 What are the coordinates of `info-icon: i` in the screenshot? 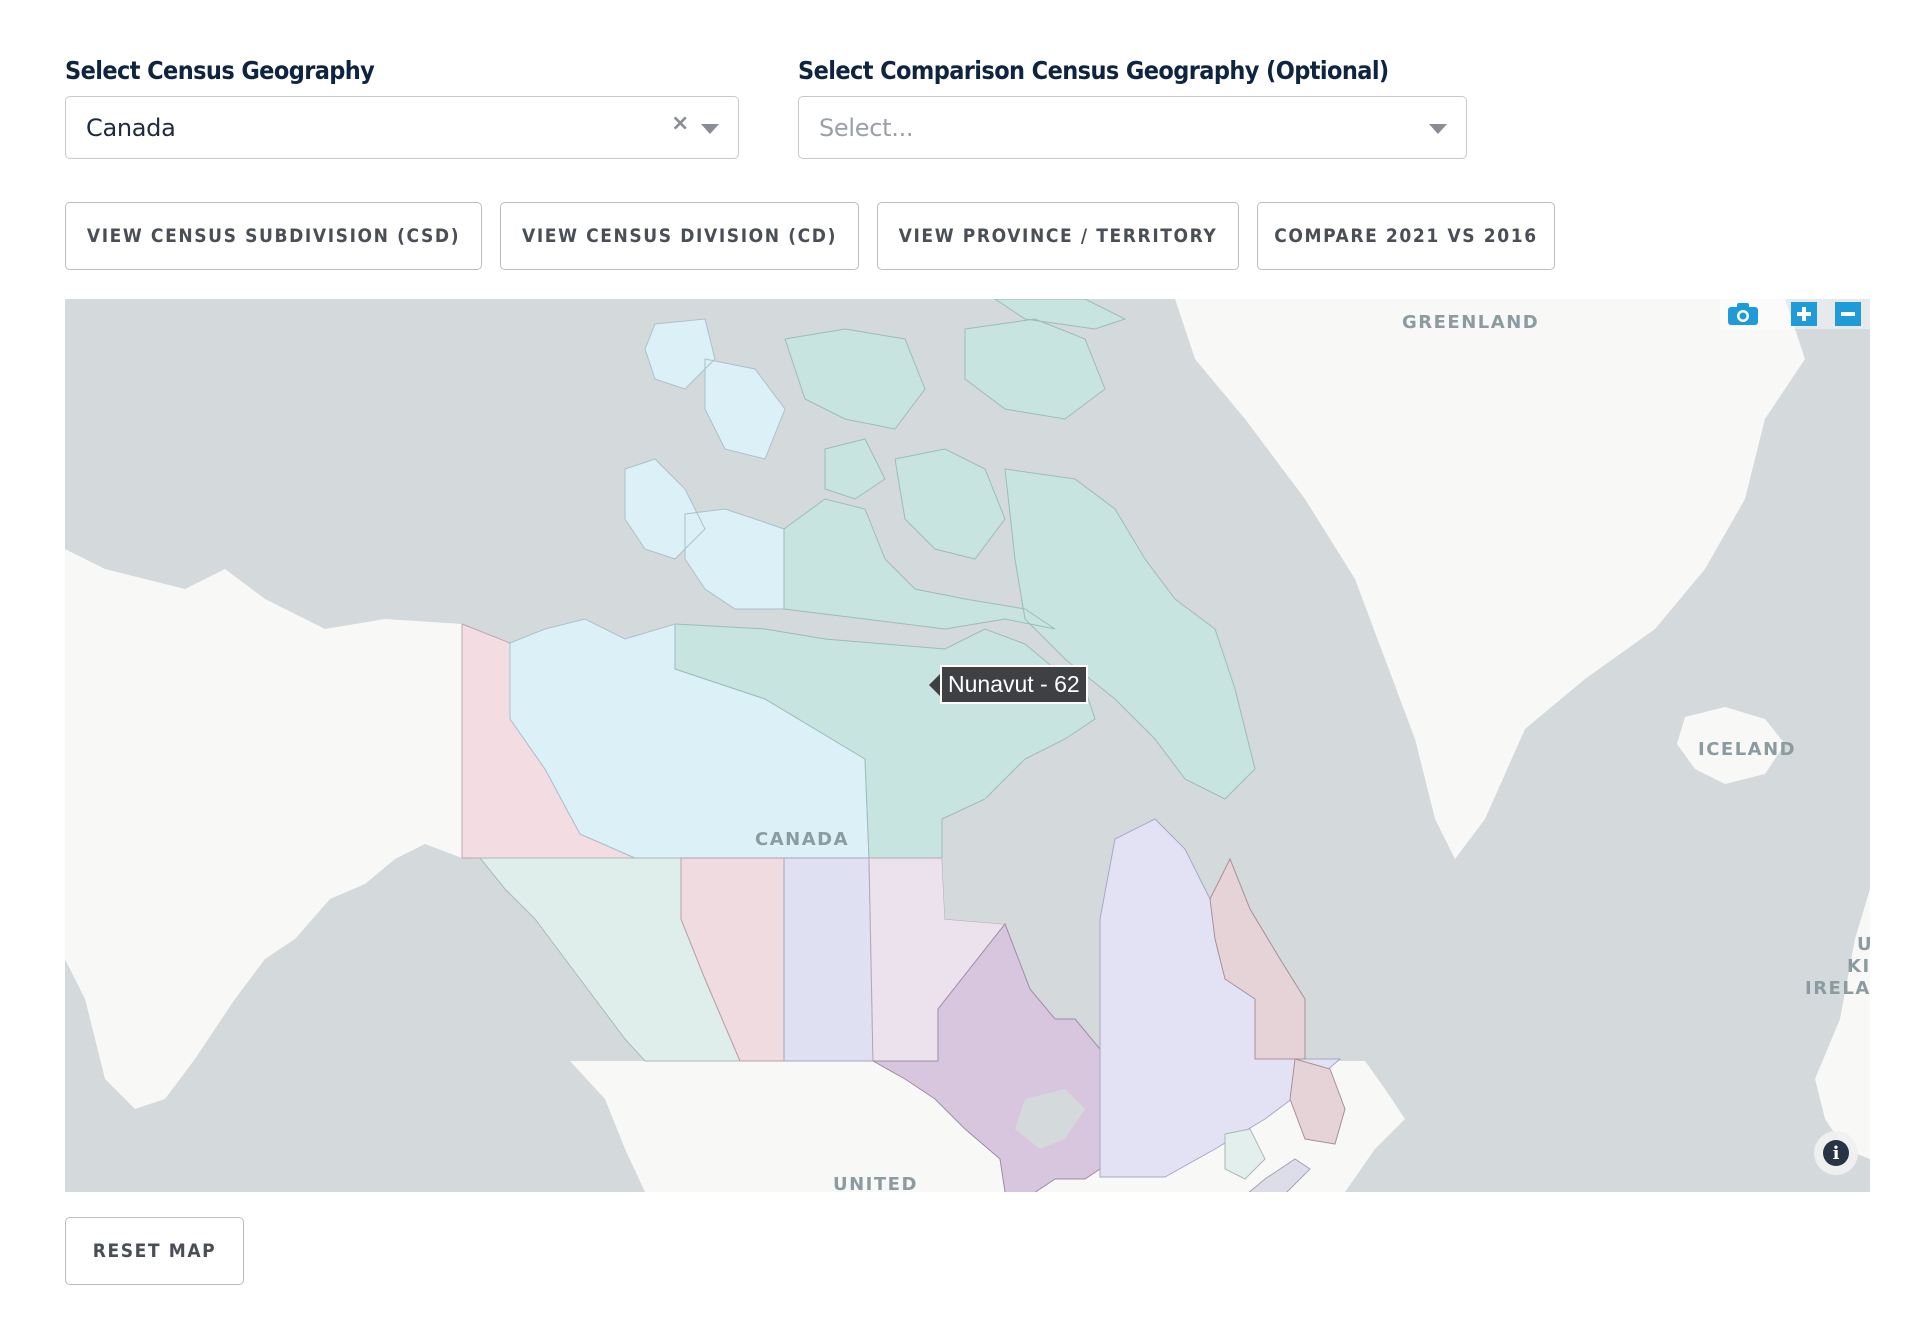 It's located at (1836, 1153).